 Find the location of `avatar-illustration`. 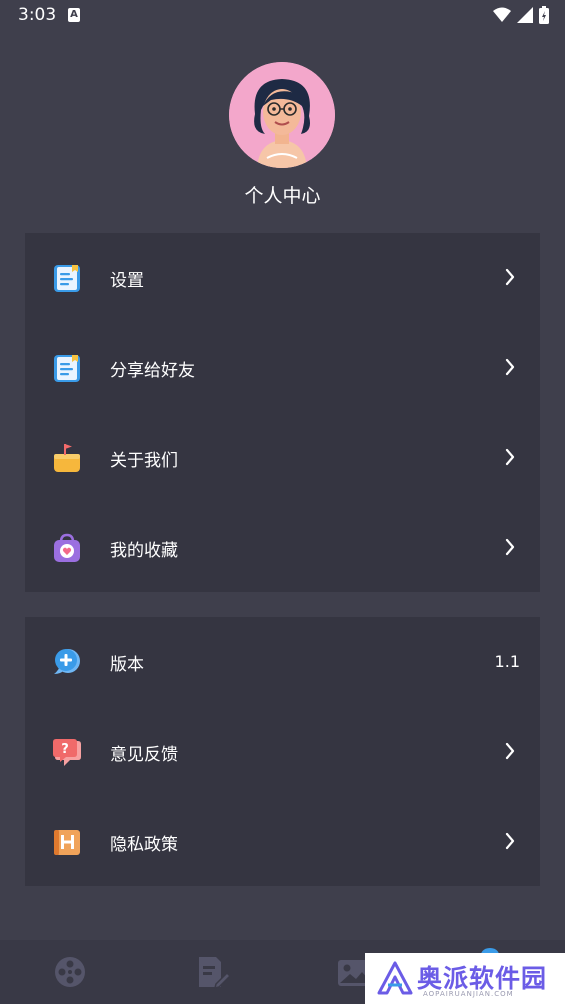

avatar-illustration is located at coordinates (282, 115).